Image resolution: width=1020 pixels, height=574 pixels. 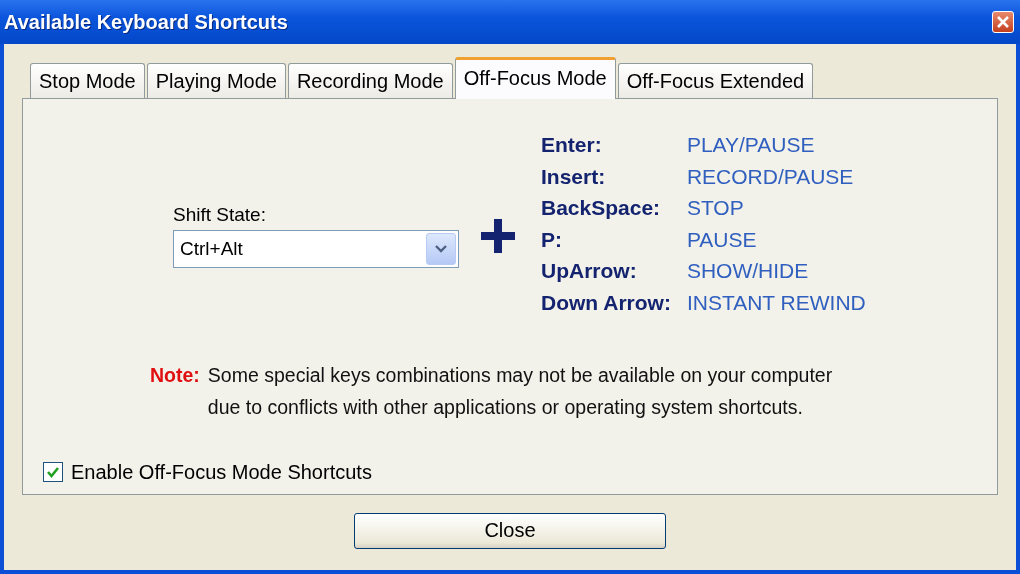 I want to click on shortcut-key: P:, so click(x=606, y=239).